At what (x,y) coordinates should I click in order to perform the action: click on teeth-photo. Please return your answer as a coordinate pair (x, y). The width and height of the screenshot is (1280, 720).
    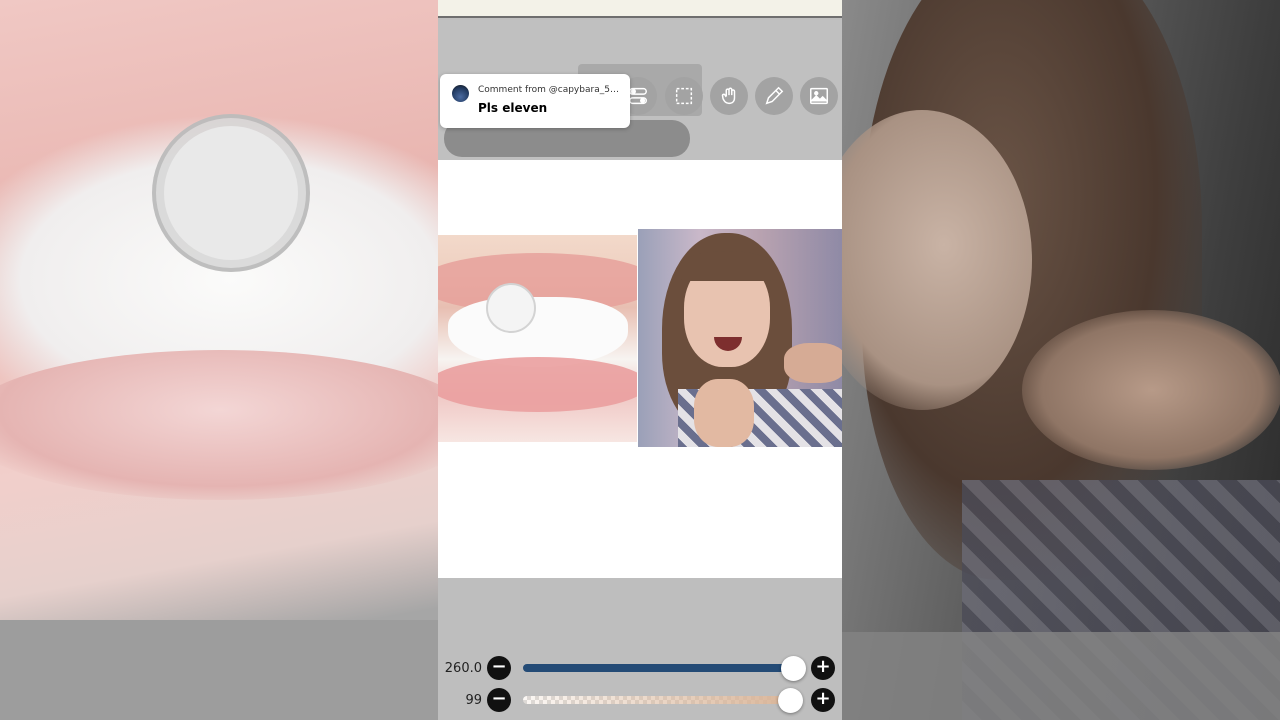
    Looking at the image, I should click on (537, 338).